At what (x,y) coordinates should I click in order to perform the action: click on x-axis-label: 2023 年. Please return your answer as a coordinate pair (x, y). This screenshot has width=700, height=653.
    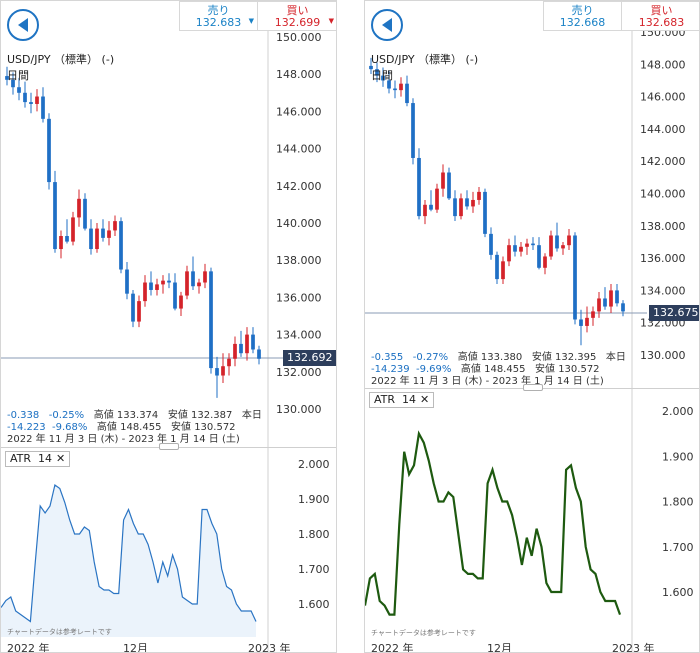
    Looking at the image, I should click on (269, 647).